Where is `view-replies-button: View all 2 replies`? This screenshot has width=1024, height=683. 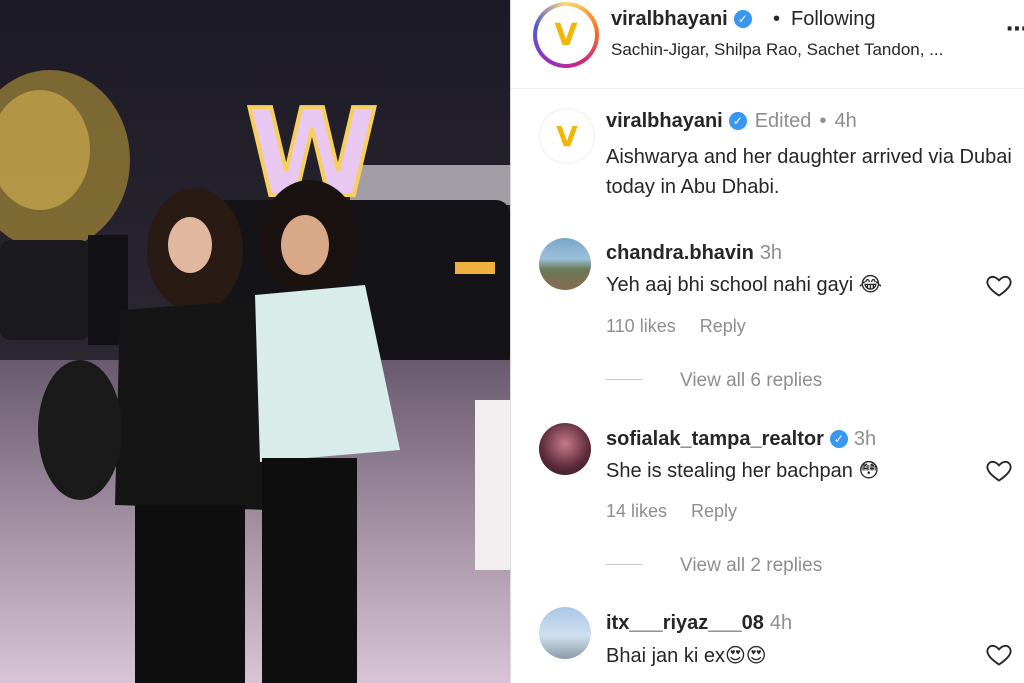 view-replies-button: View all 2 replies is located at coordinates (714, 566).